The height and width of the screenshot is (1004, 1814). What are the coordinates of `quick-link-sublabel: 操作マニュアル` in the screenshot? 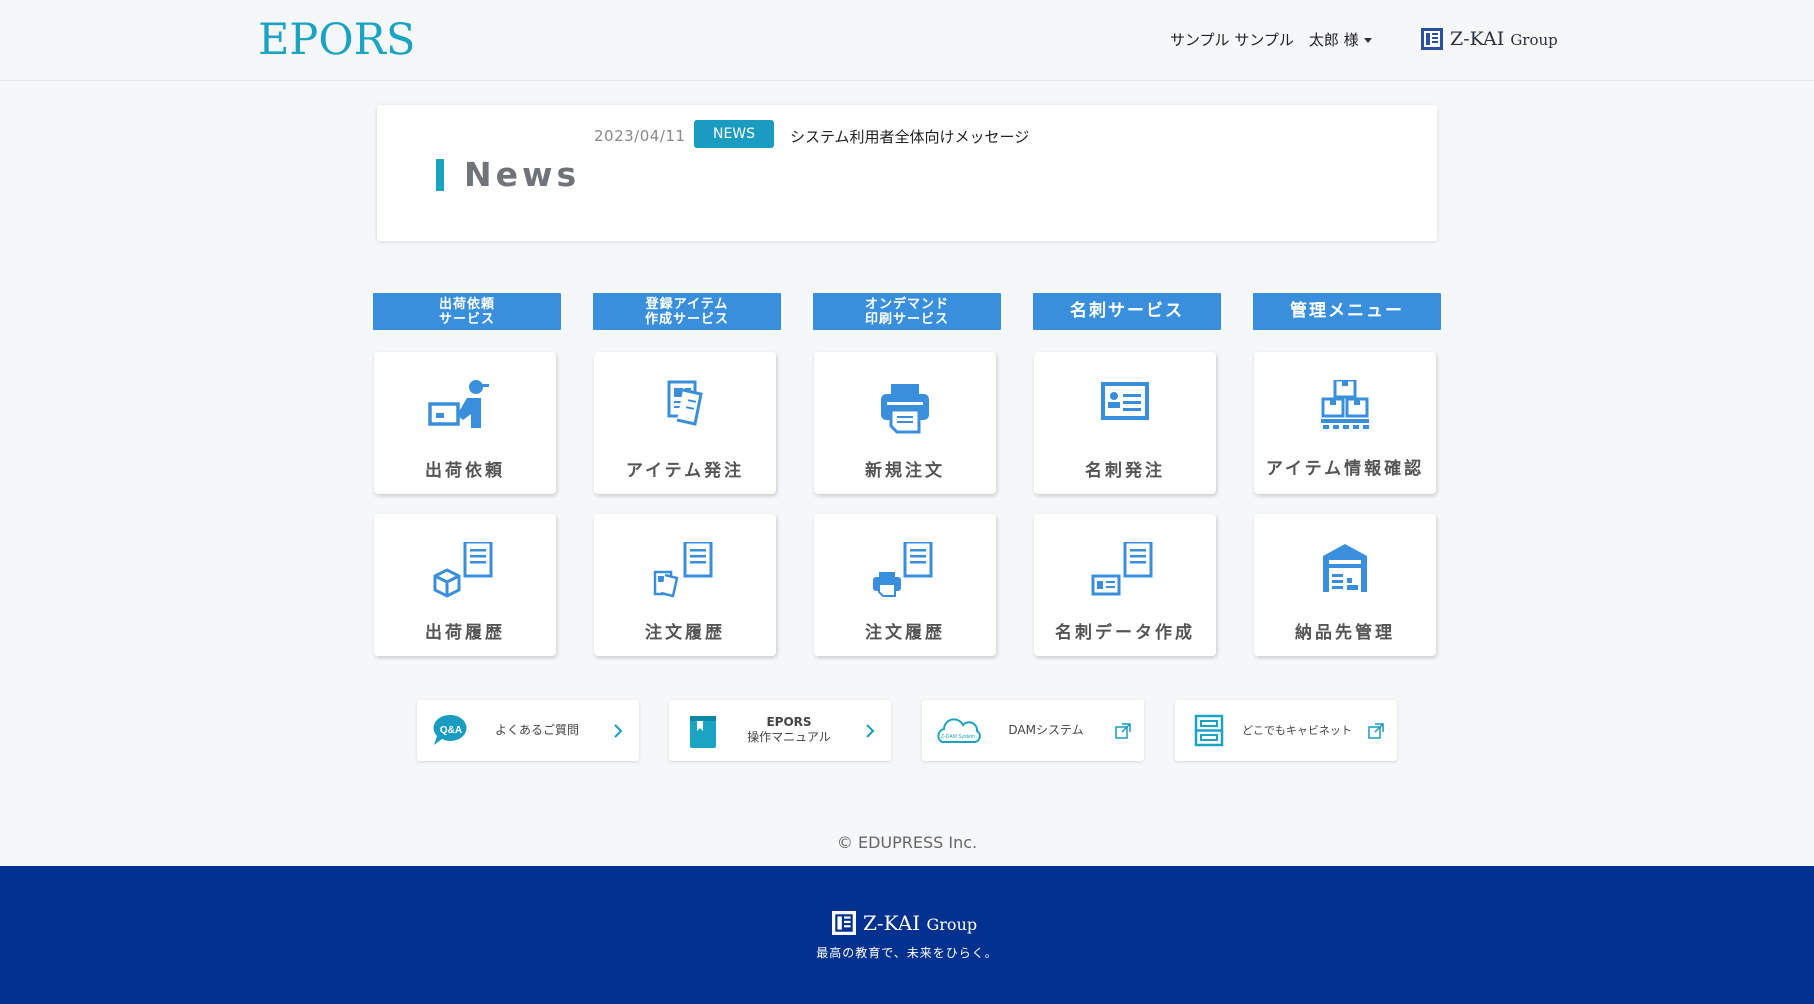 It's located at (789, 737).